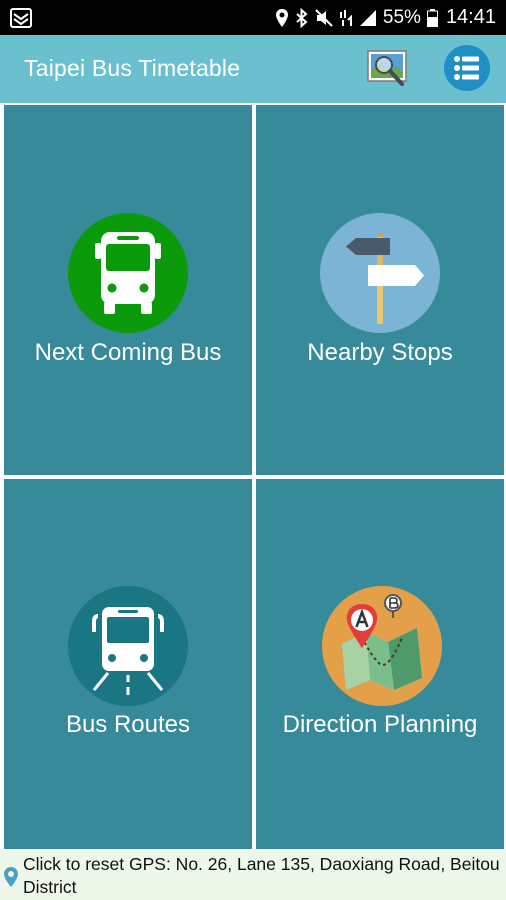 The image size is (506, 900). I want to click on bus-front-icon, so click(128, 273).